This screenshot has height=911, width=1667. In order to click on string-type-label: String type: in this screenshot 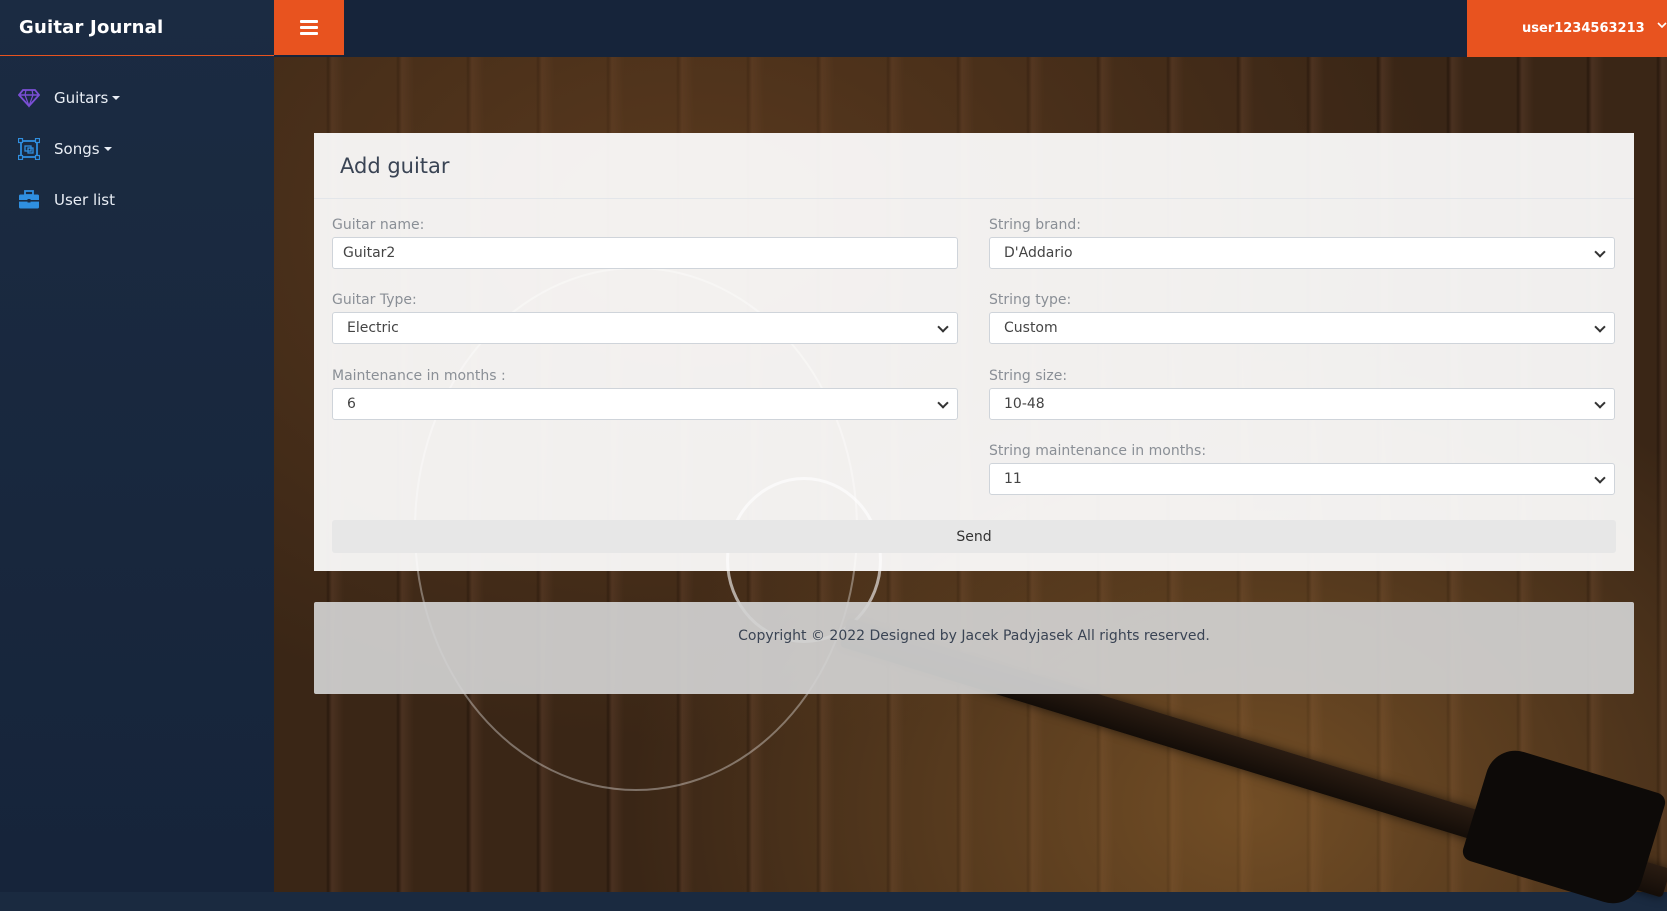, I will do `click(1030, 300)`.